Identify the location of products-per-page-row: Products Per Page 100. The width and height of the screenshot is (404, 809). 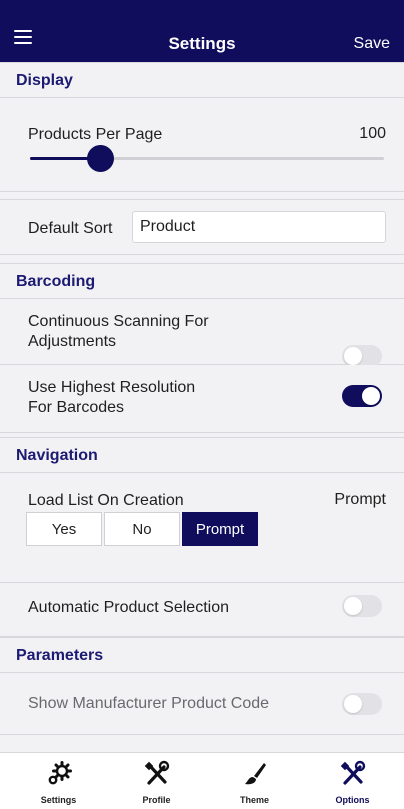
(202, 145).